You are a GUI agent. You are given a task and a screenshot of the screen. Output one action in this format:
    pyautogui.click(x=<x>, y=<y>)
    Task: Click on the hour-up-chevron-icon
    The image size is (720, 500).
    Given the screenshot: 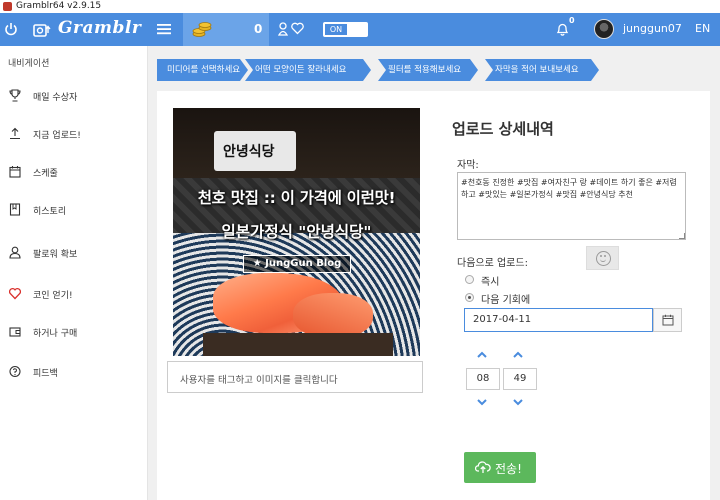 What is the action you would take?
    pyautogui.click(x=482, y=355)
    